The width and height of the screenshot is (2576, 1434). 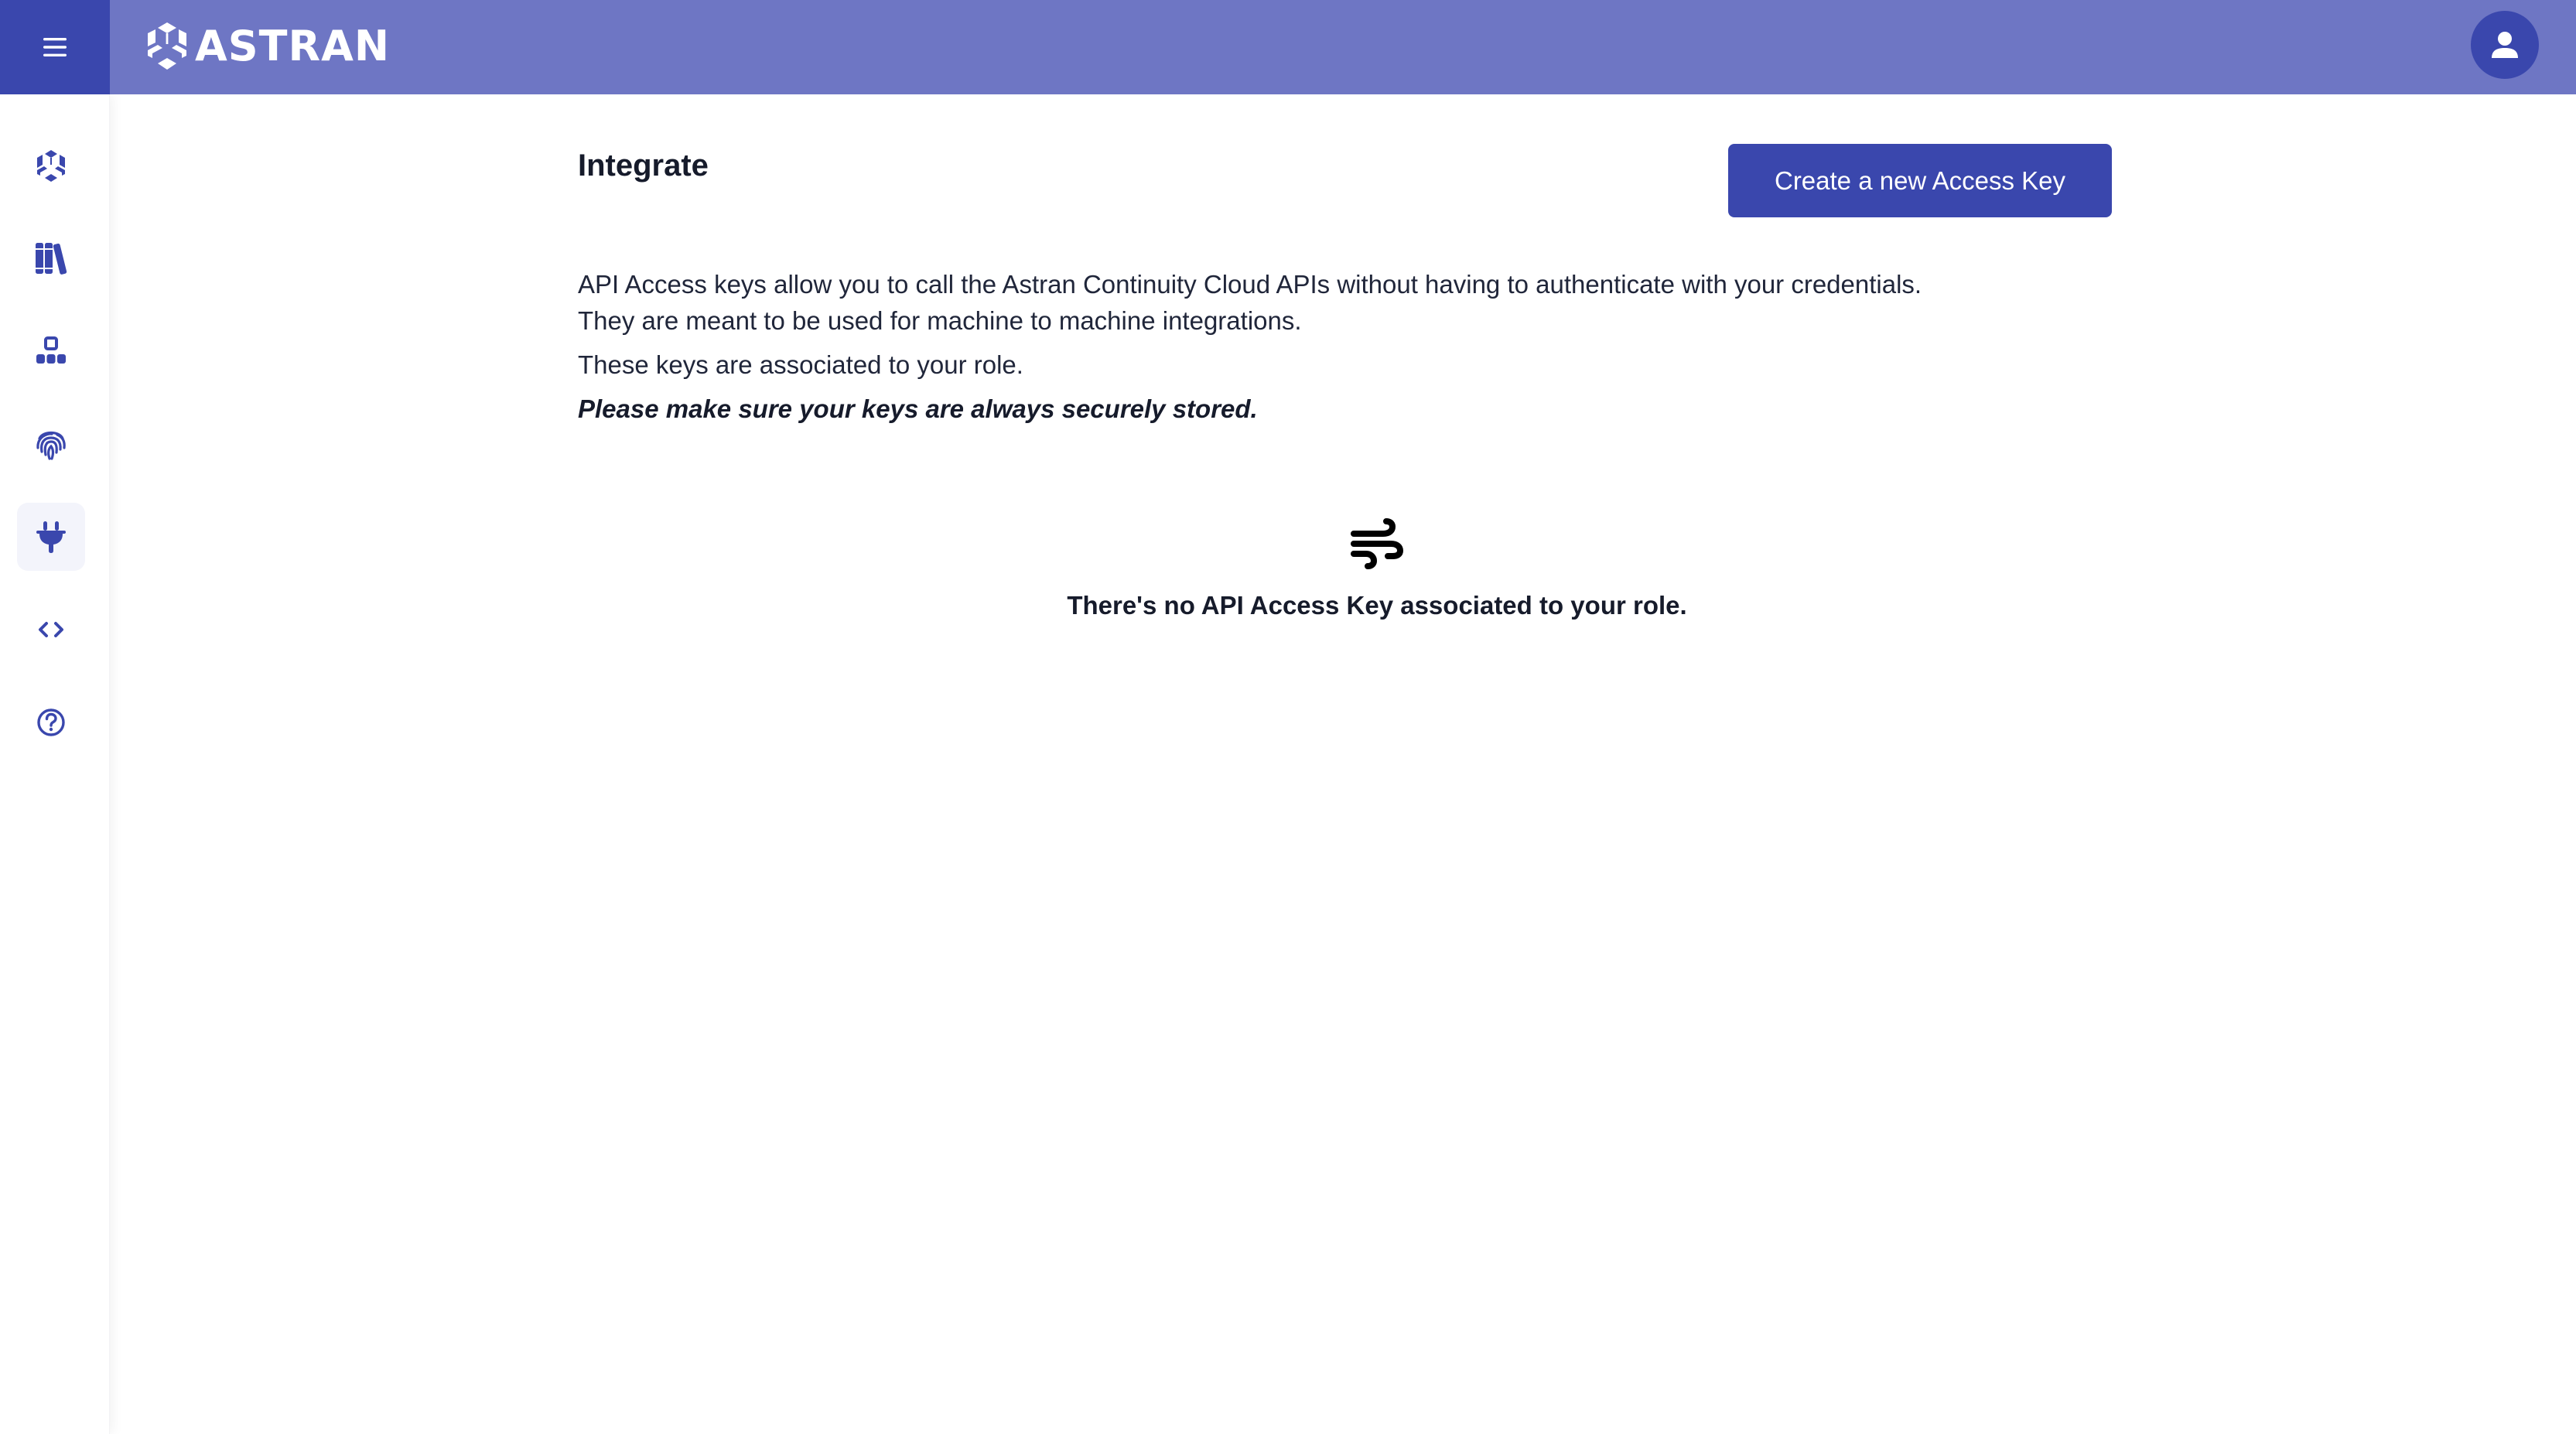 I want to click on user-avatar-button, so click(x=2505, y=45).